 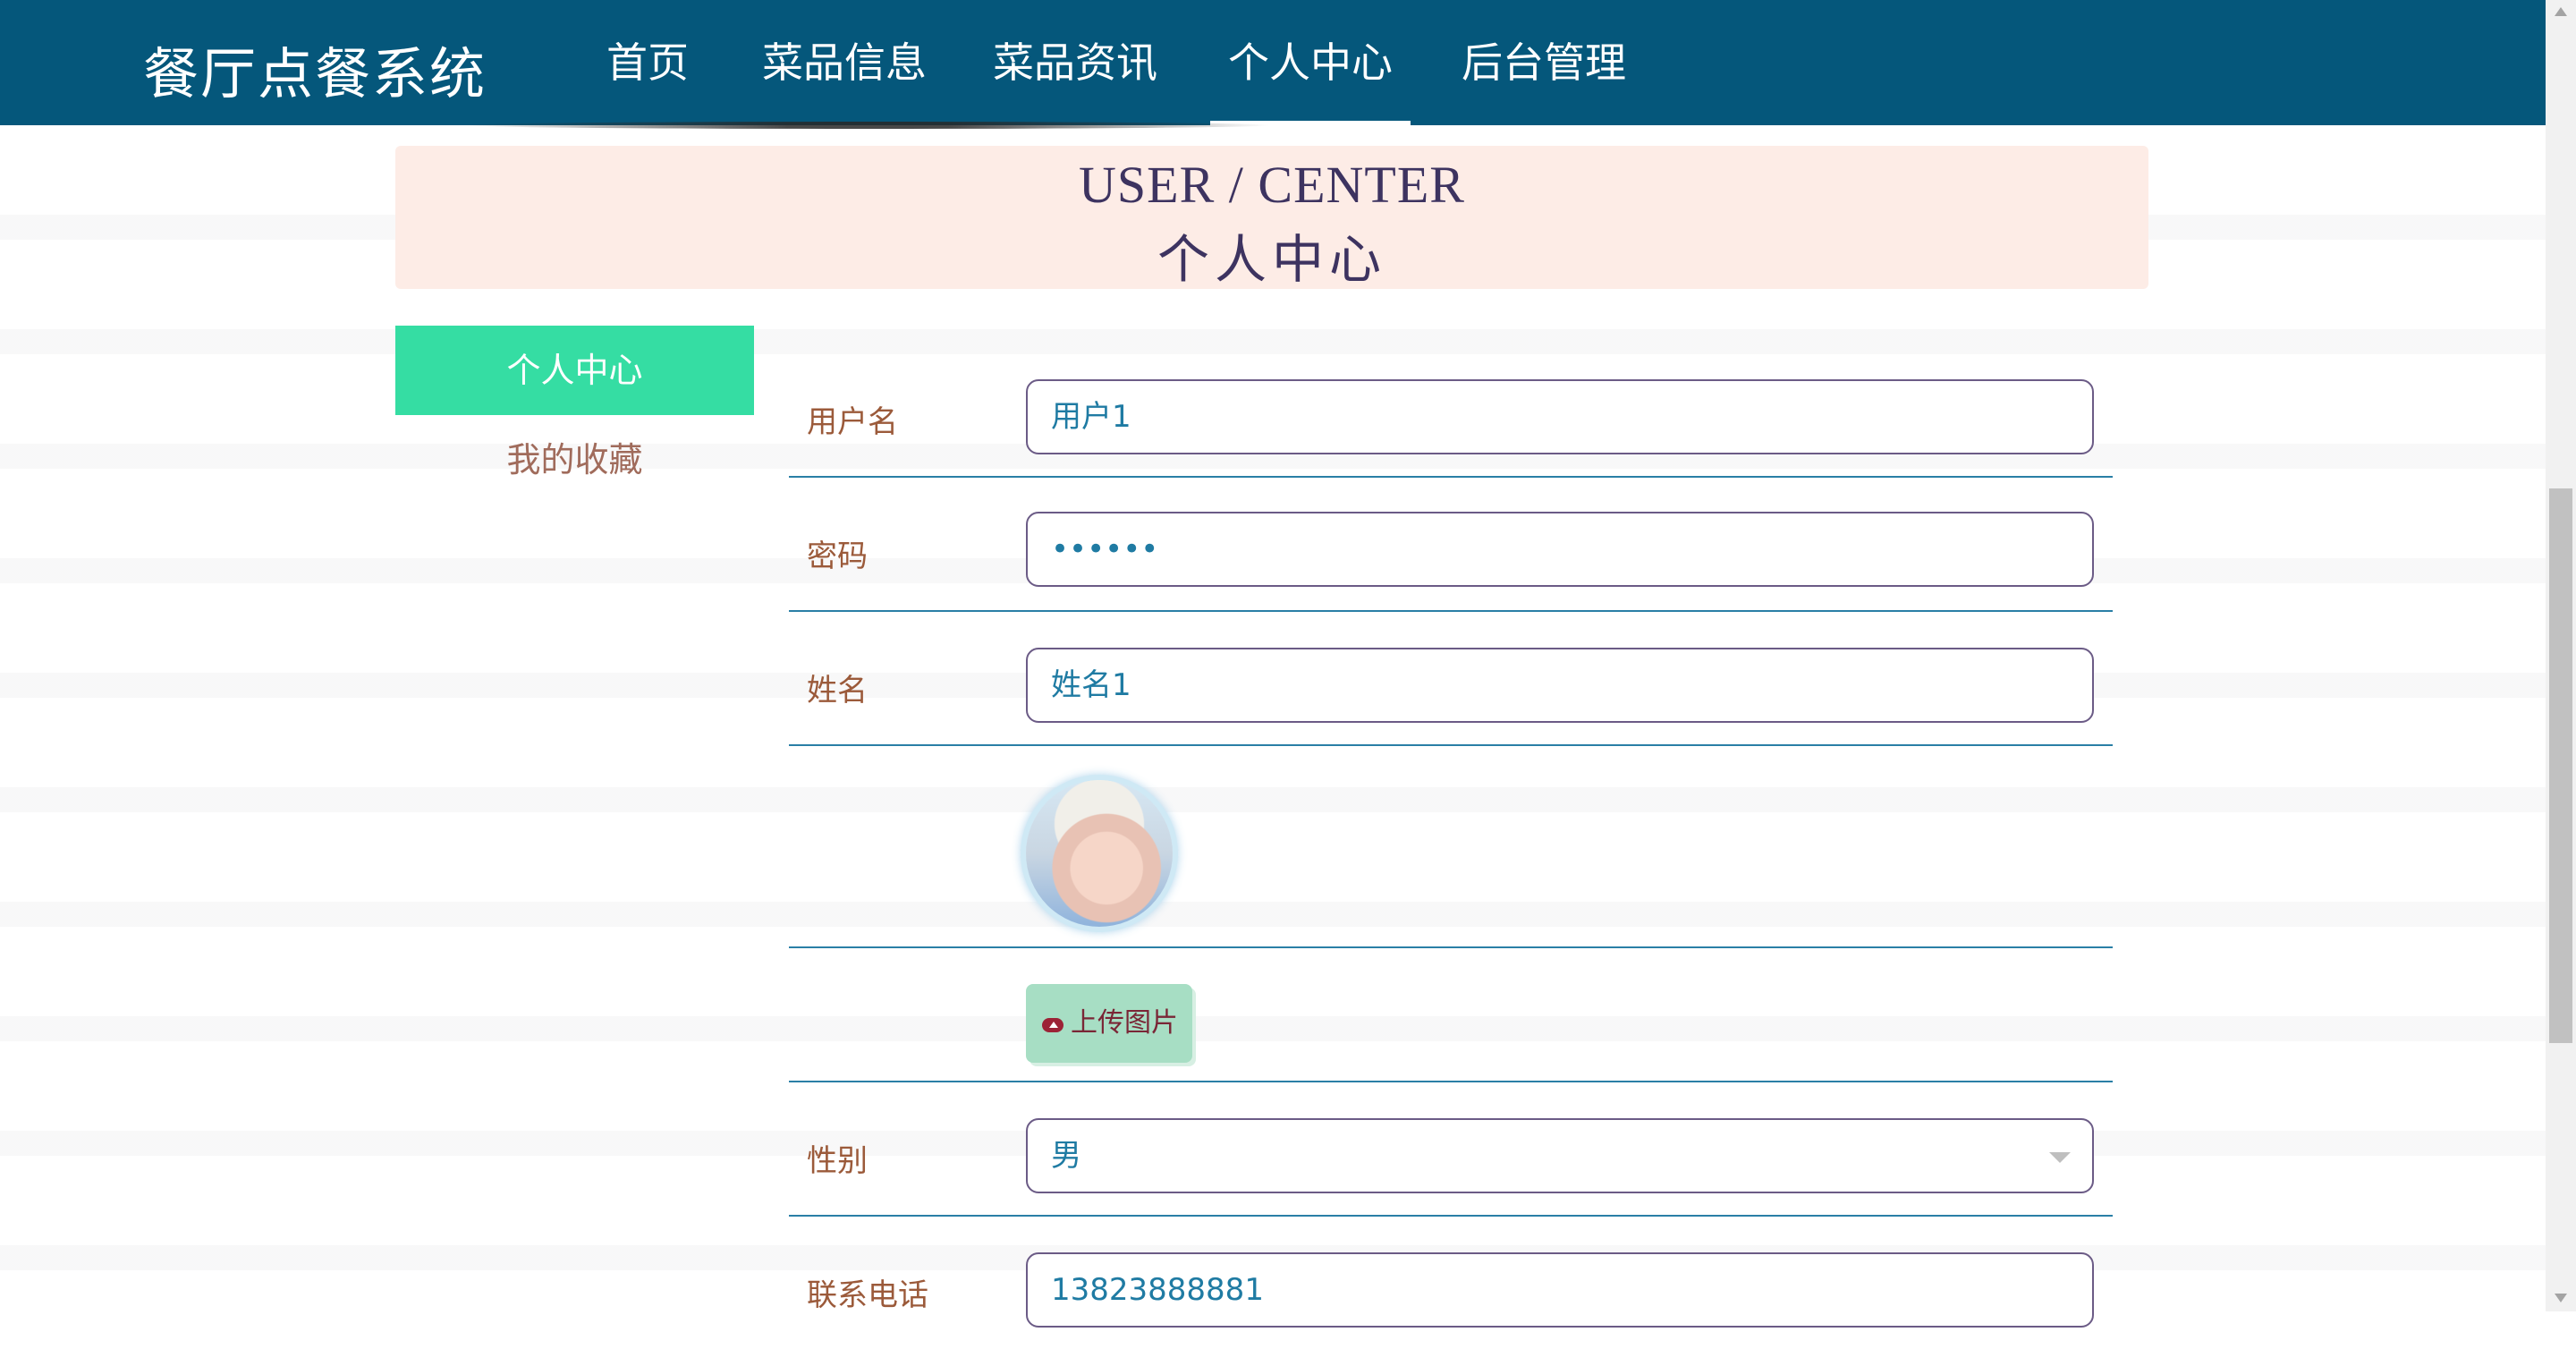 What do you see at coordinates (1075, 62) in the screenshot?
I see `nav-item-news: 菜品资讯` at bounding box center [1075, 62].